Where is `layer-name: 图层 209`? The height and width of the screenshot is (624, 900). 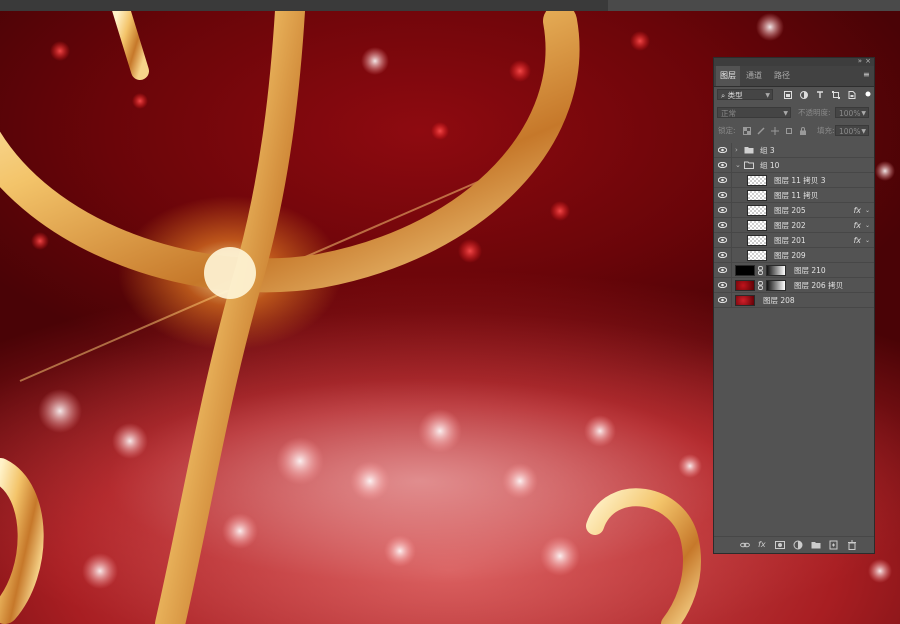
layer-name: 图层 209 is located at coordinates (790, 255).